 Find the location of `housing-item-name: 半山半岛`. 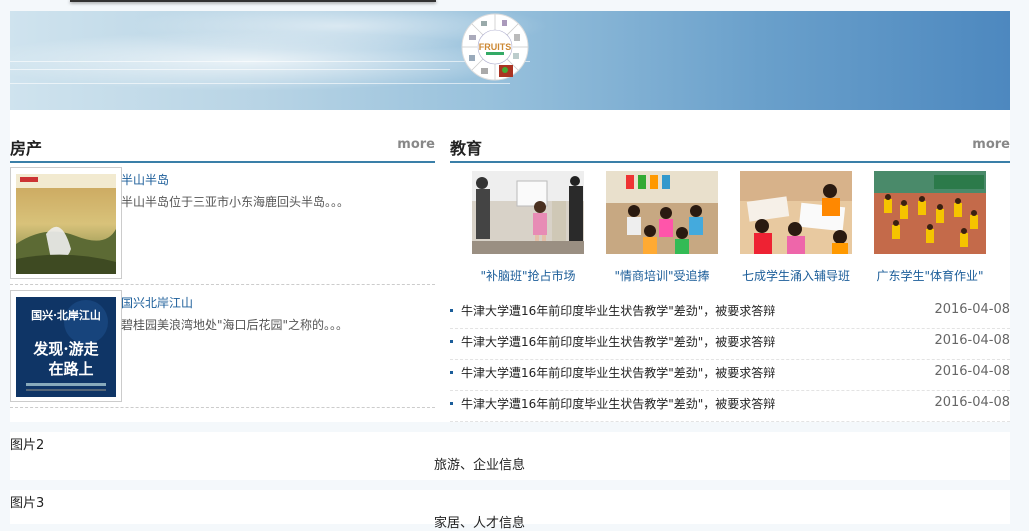

housing-item-name: 半山半岛 is located at coordinates (145, 179).